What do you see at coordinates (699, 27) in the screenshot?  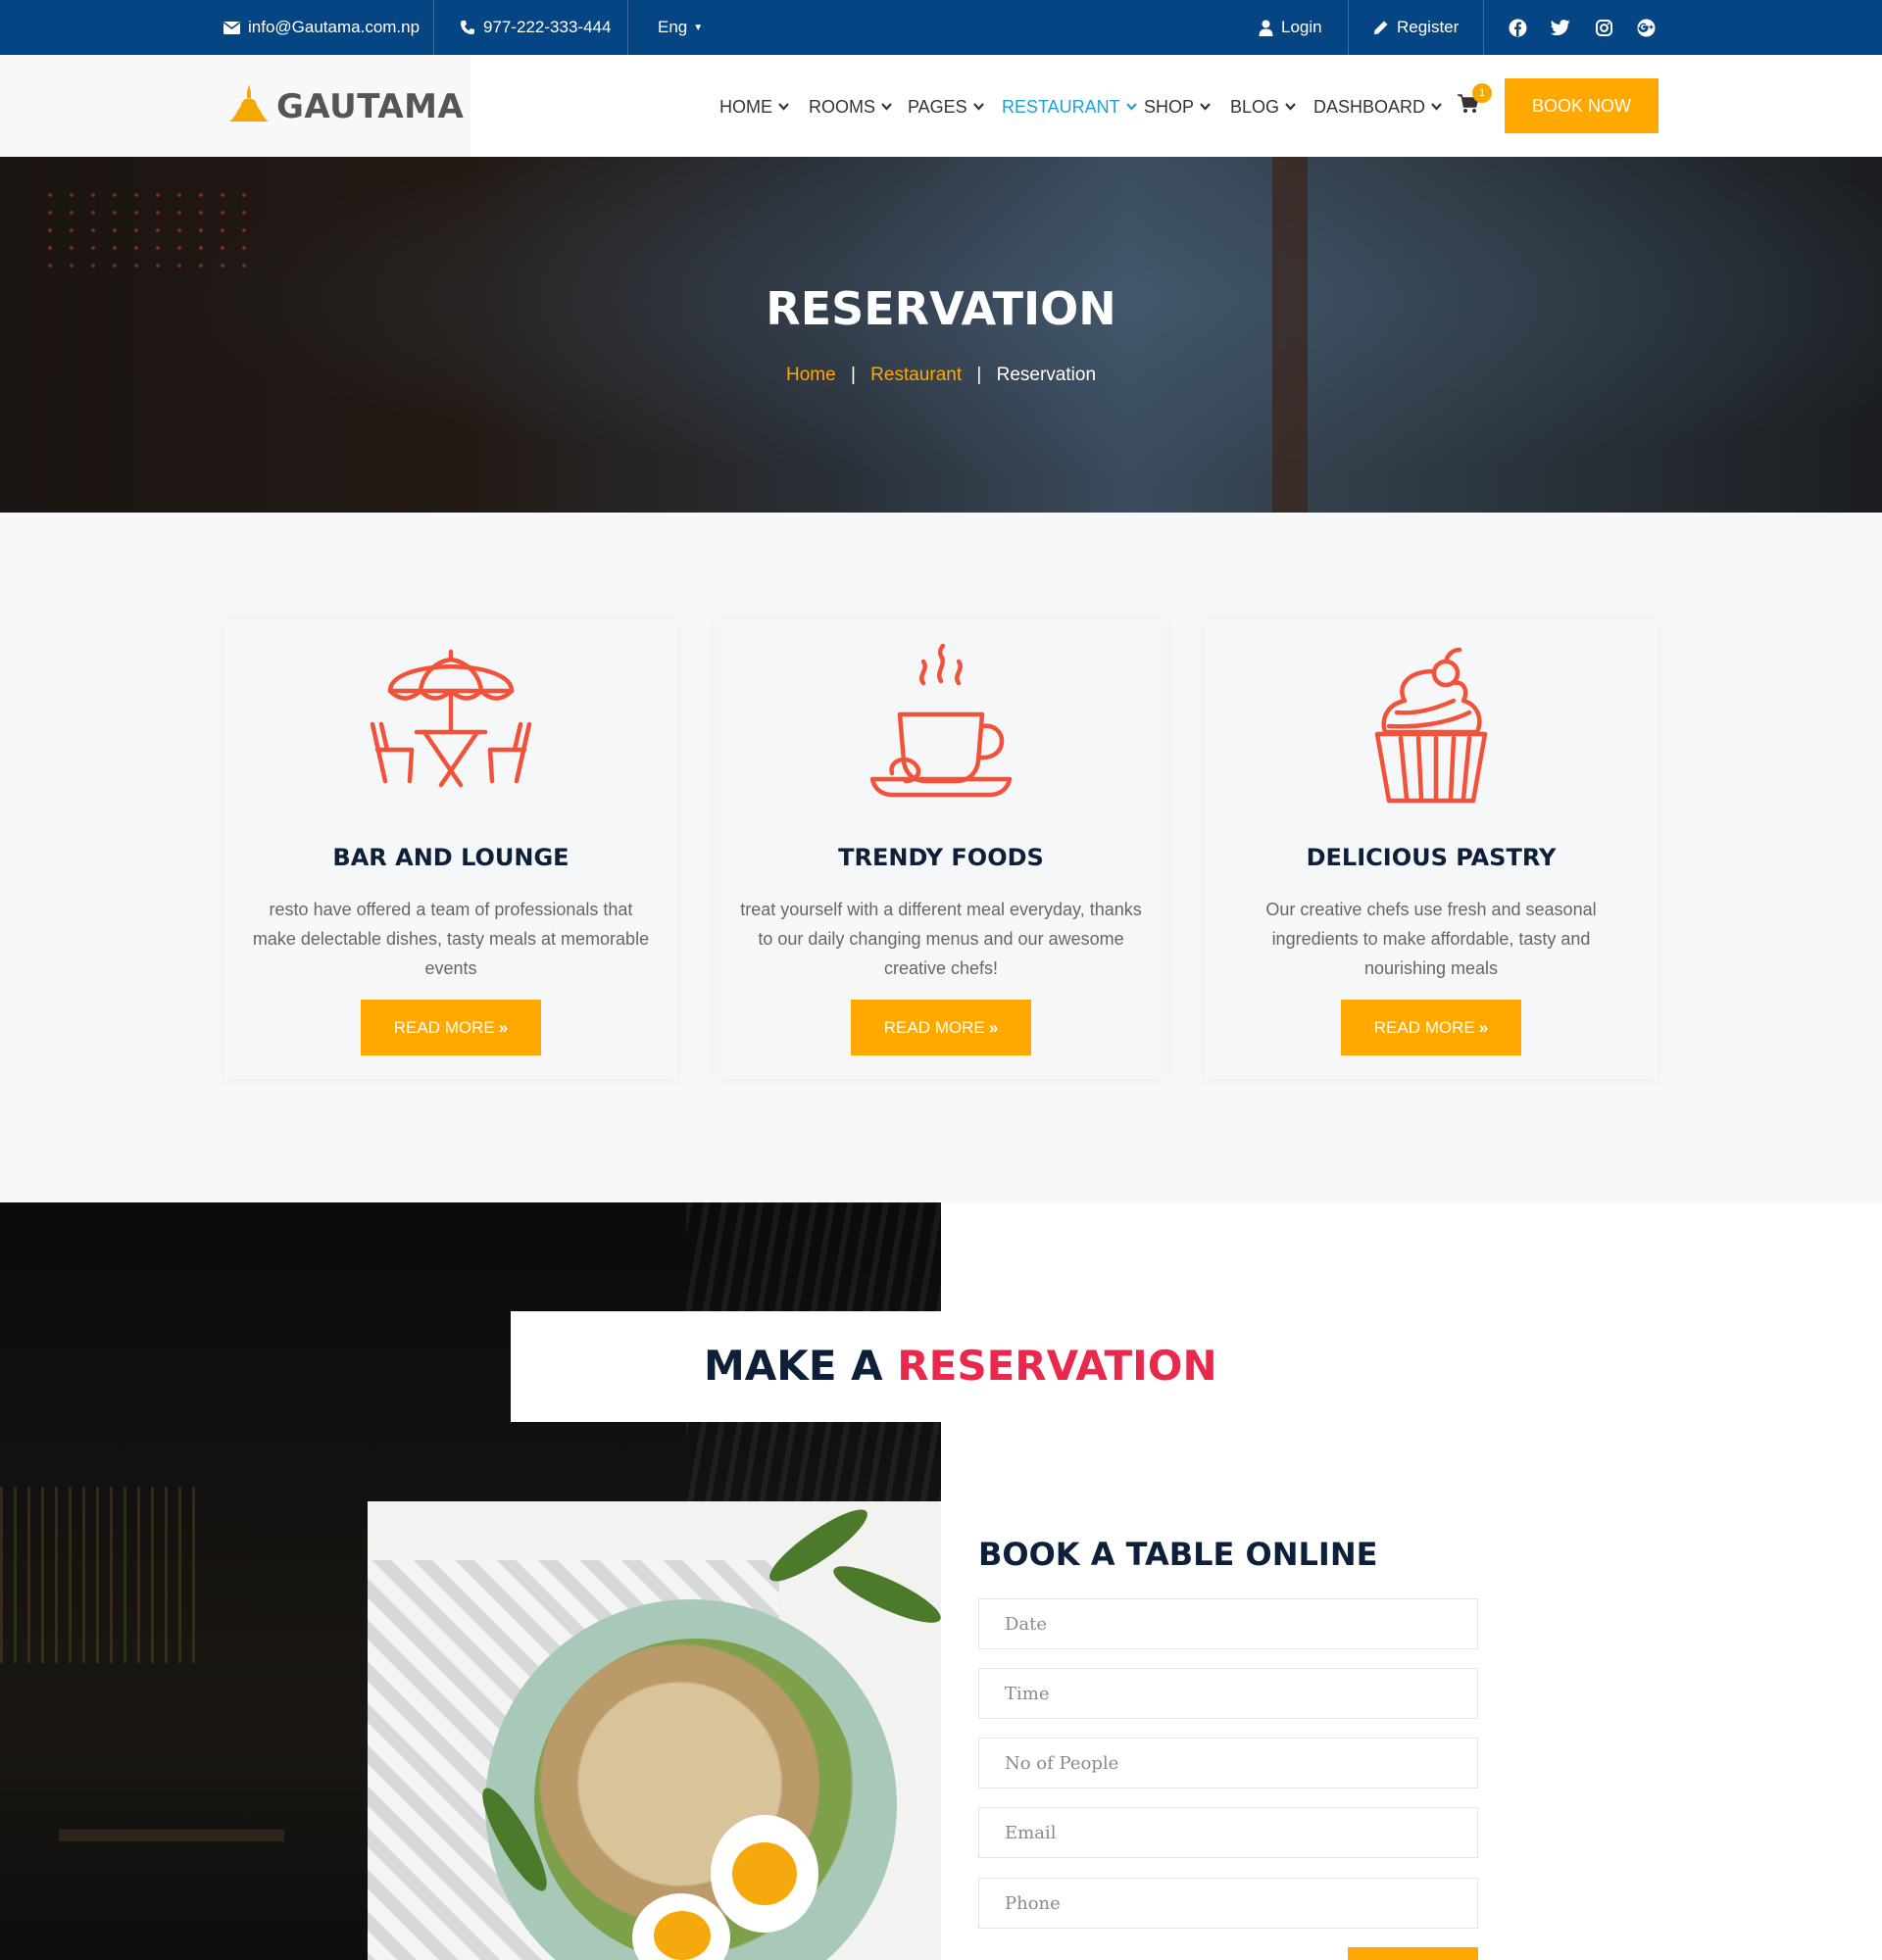 I see `caret-down-icon: ▼` at bounding box center [699, 27].